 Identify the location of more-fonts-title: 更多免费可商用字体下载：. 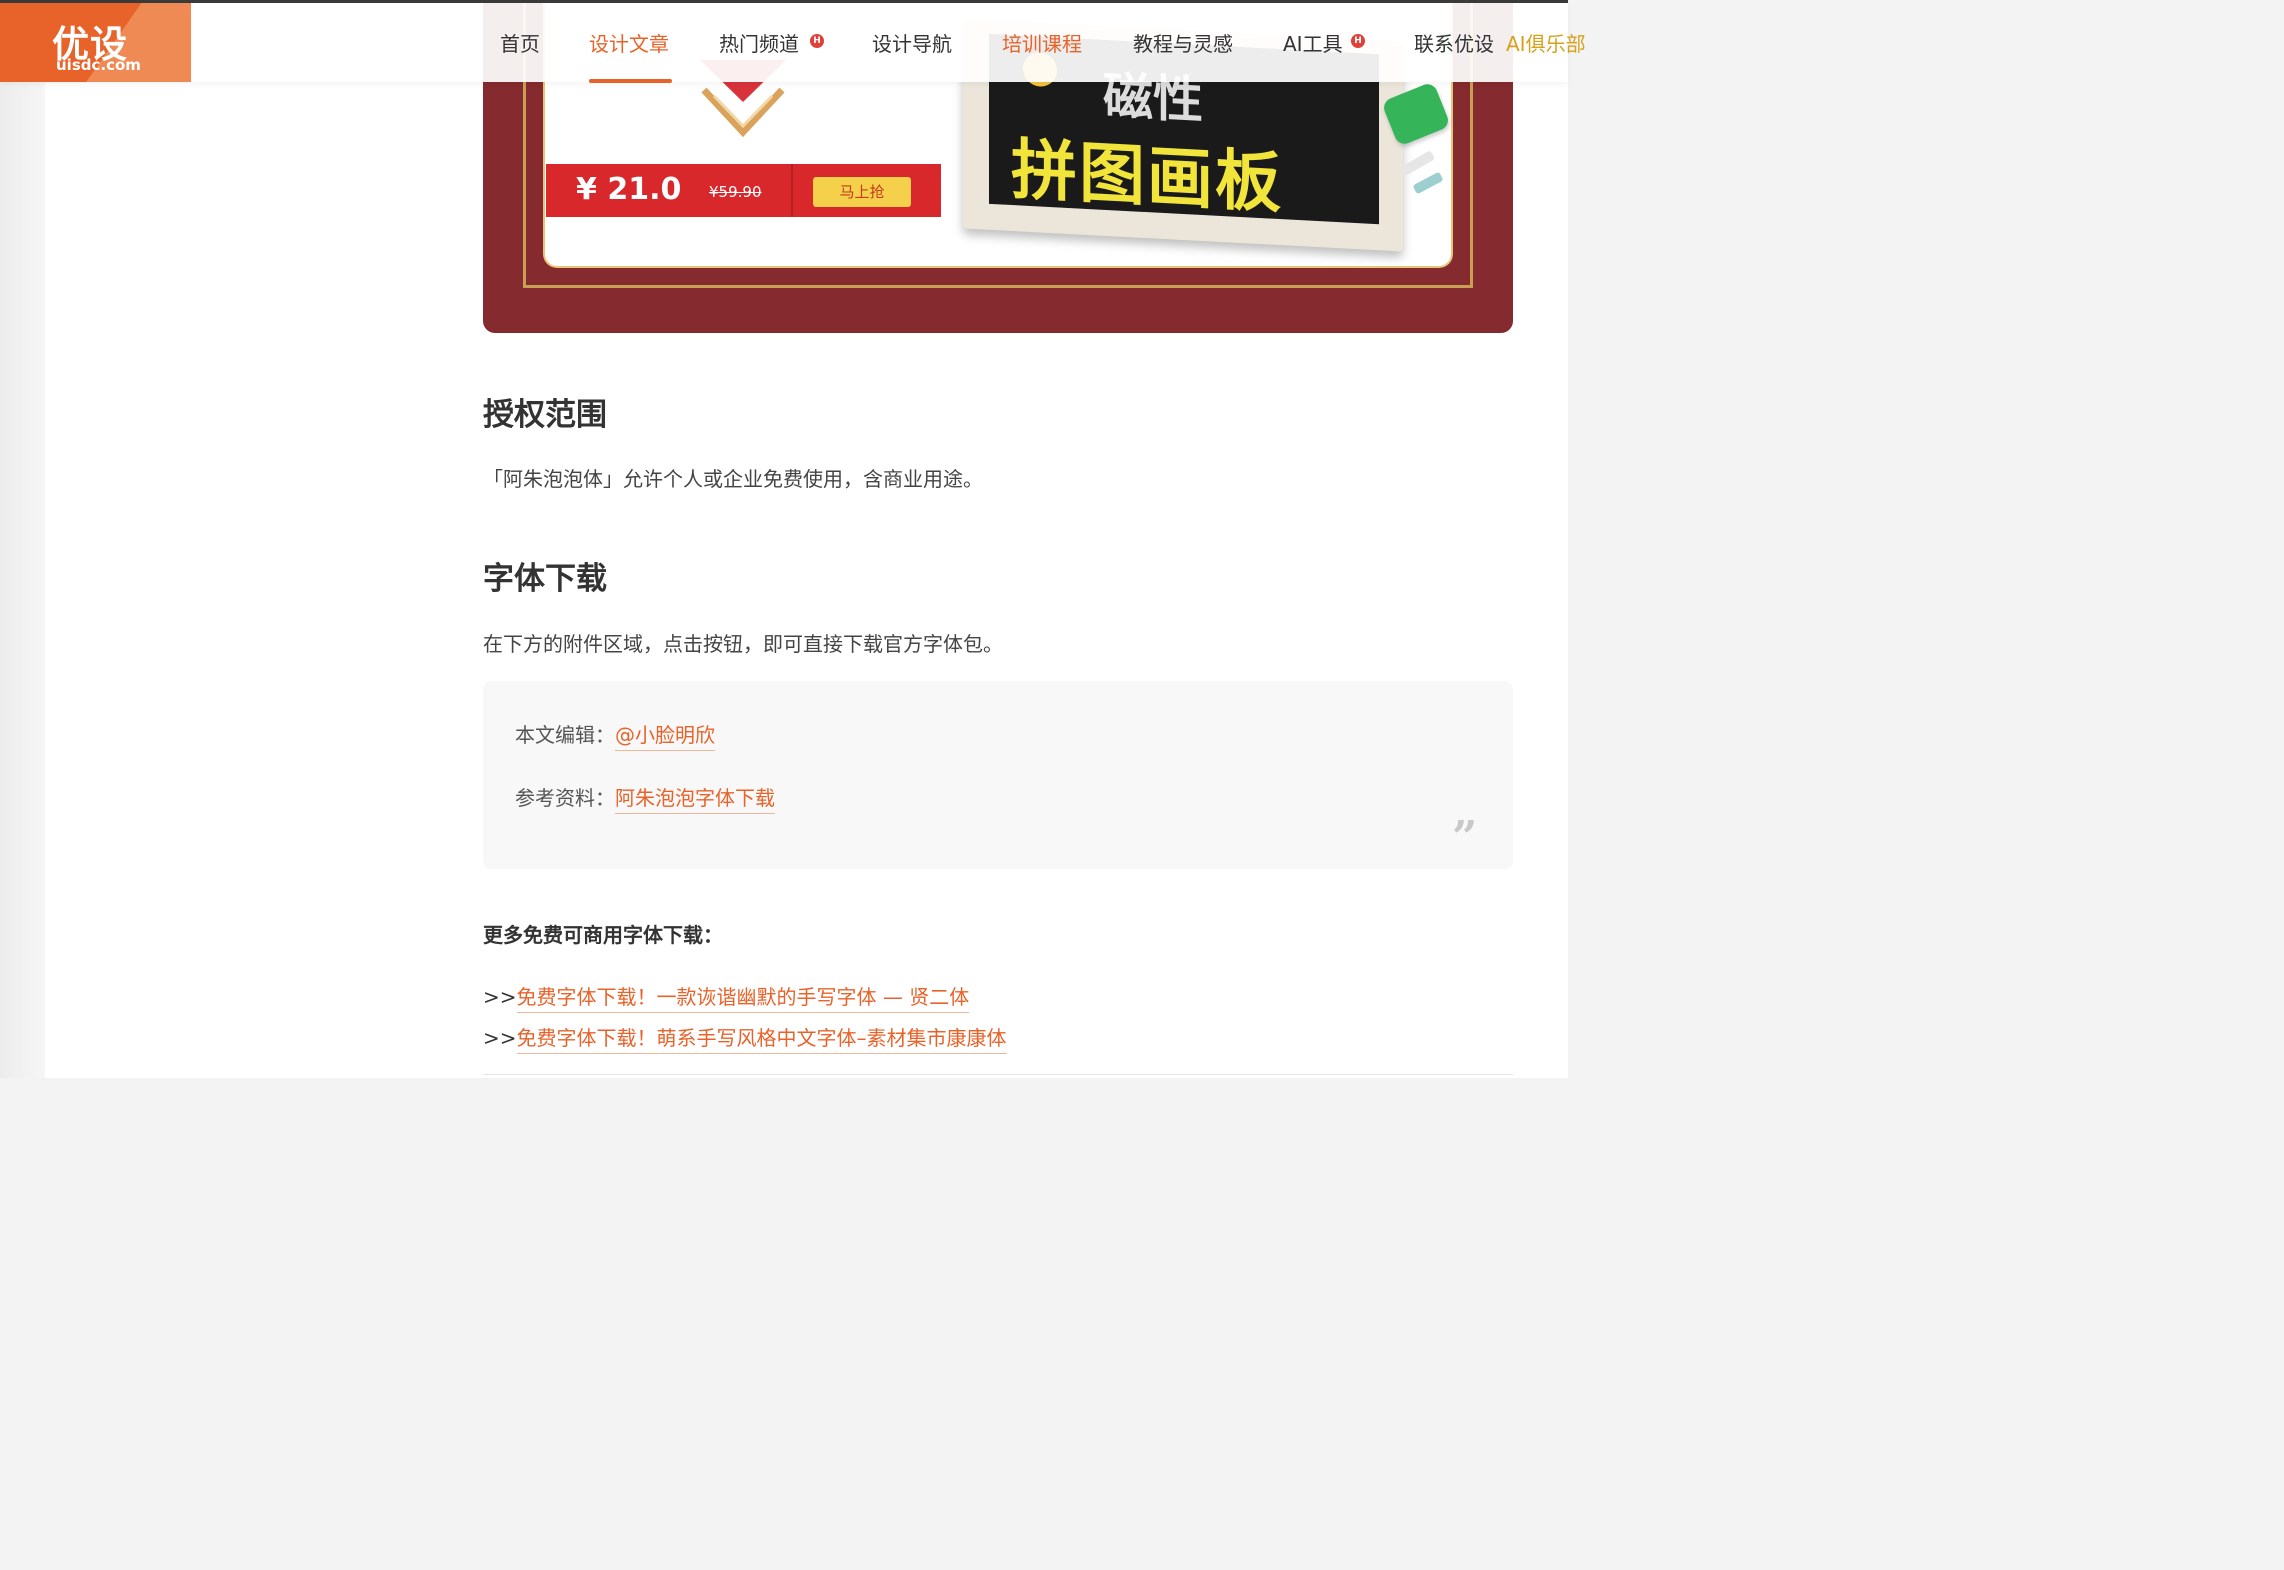
(603, 935).